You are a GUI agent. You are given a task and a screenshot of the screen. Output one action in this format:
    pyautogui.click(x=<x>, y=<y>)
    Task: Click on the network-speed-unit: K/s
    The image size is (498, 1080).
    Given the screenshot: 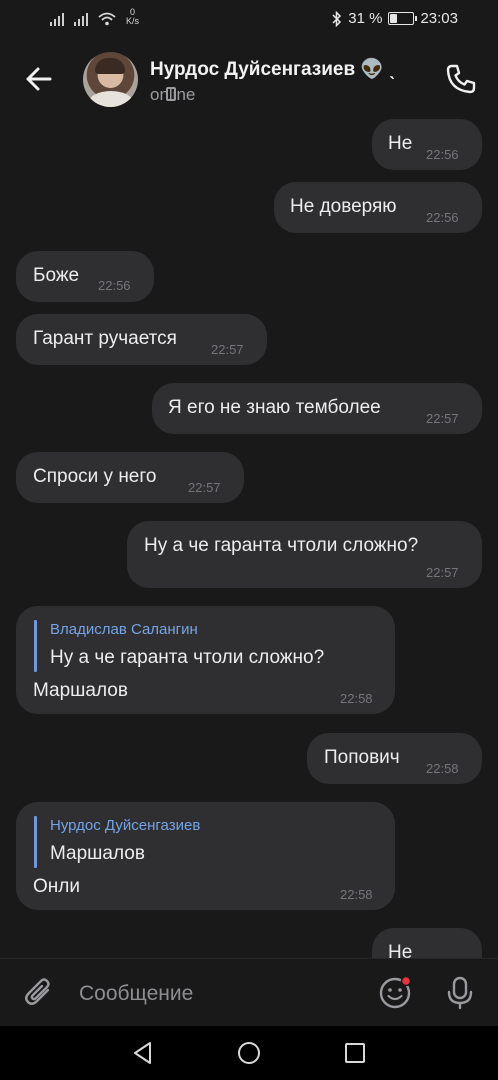 What is the action you would take?
    pyautogui.click(x=133, y=21)
    